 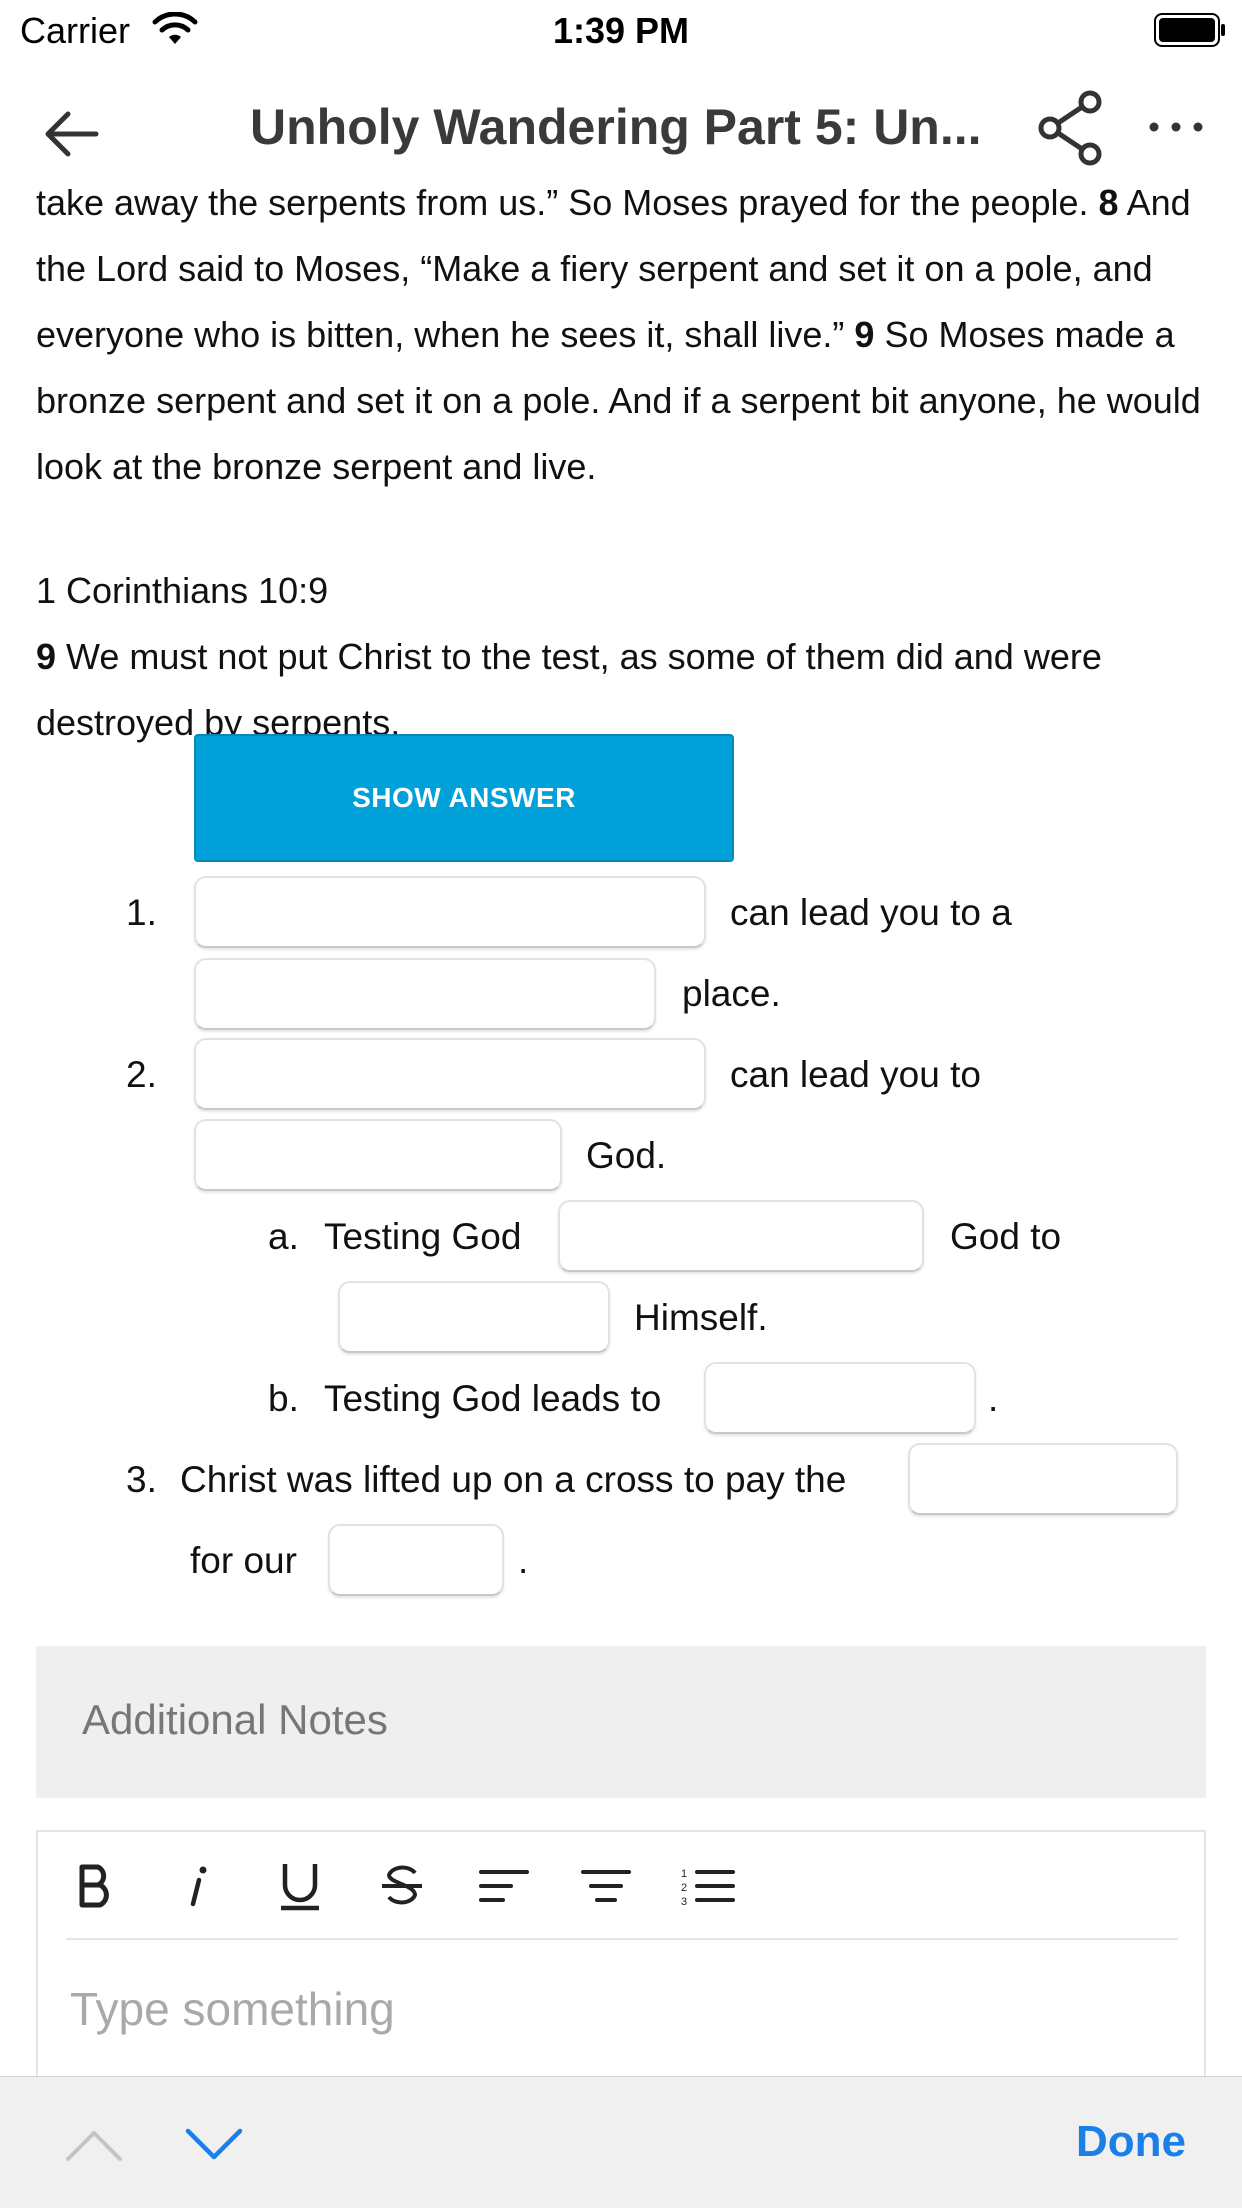 I want to click on align-left-icon, so click(x=504, y=1886).